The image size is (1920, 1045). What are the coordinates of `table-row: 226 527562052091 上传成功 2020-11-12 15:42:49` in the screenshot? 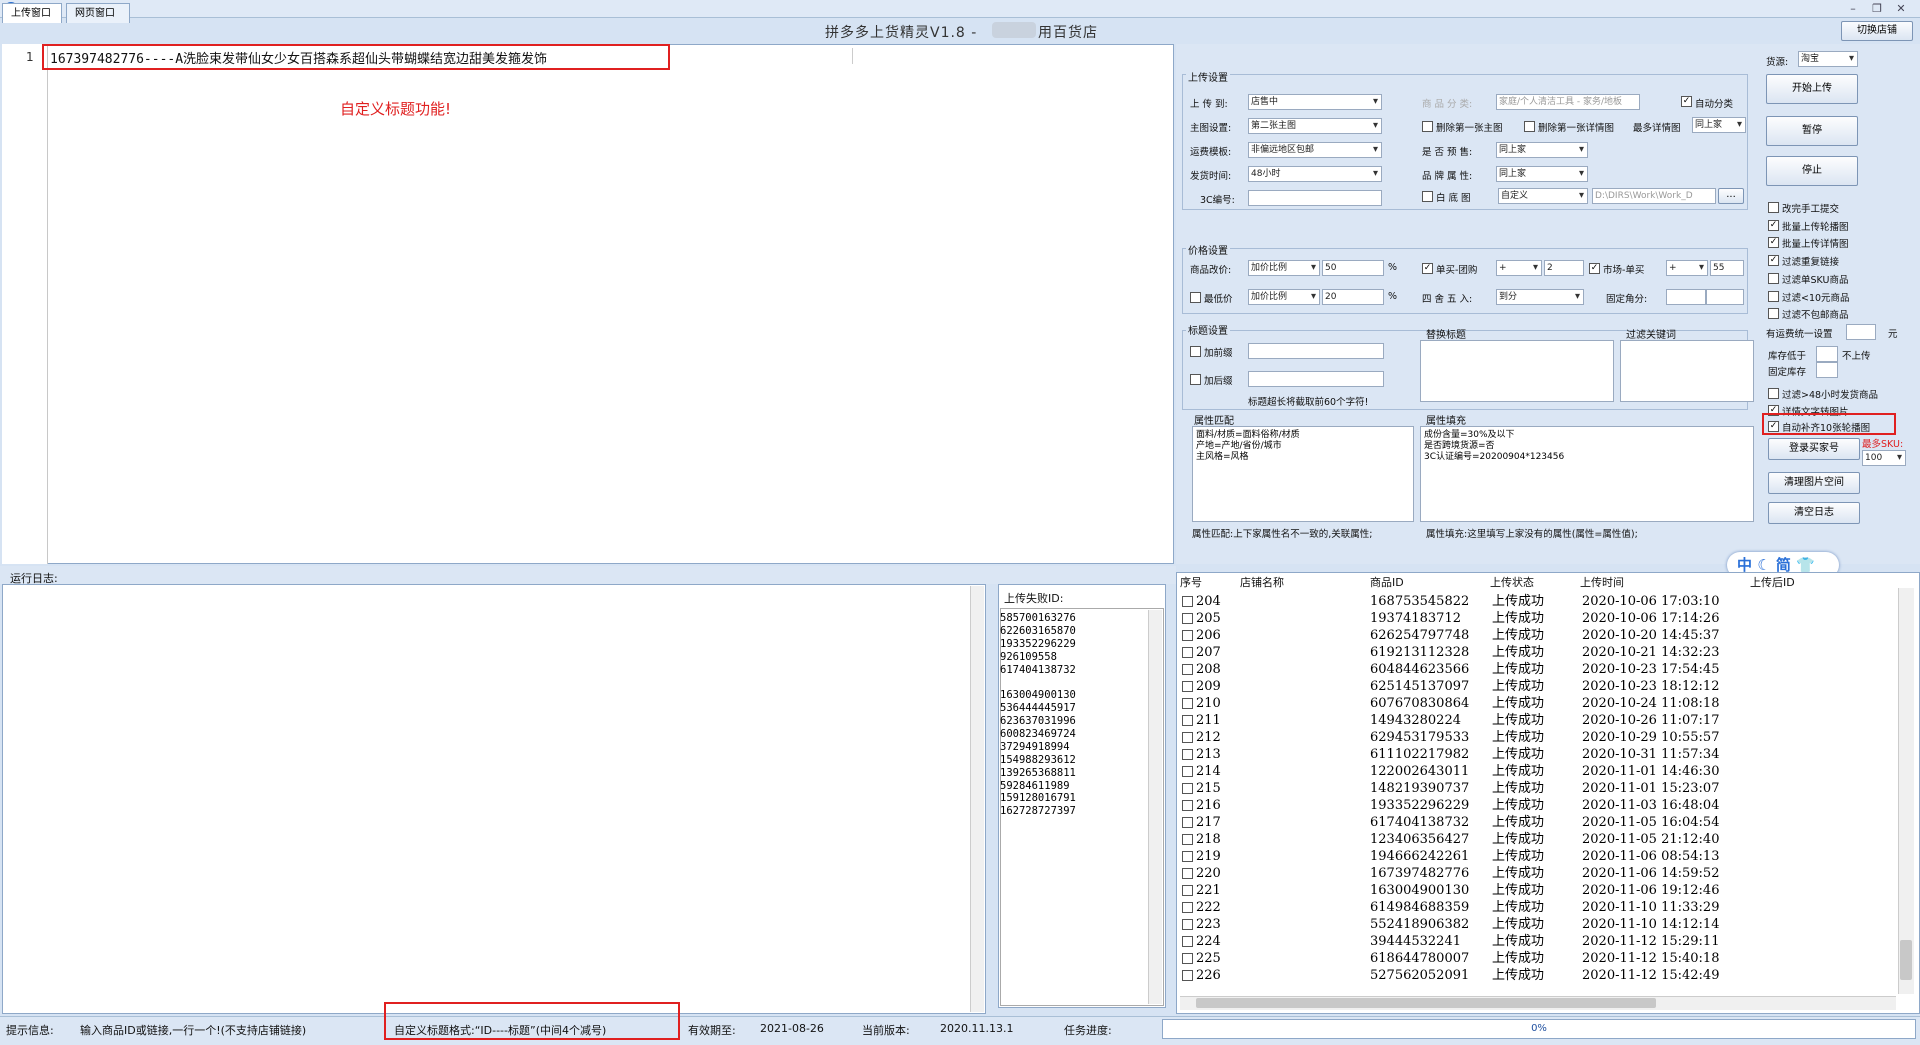 It's located at (1460, 975).